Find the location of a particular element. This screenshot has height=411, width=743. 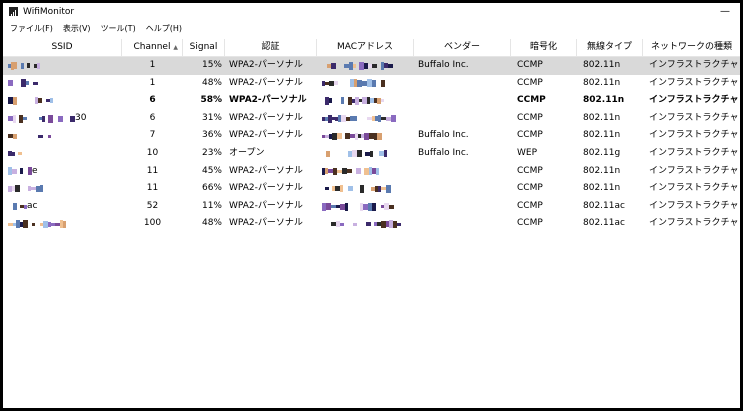

radio-type-cell: 802.11g is located at coordinates (602, 152).